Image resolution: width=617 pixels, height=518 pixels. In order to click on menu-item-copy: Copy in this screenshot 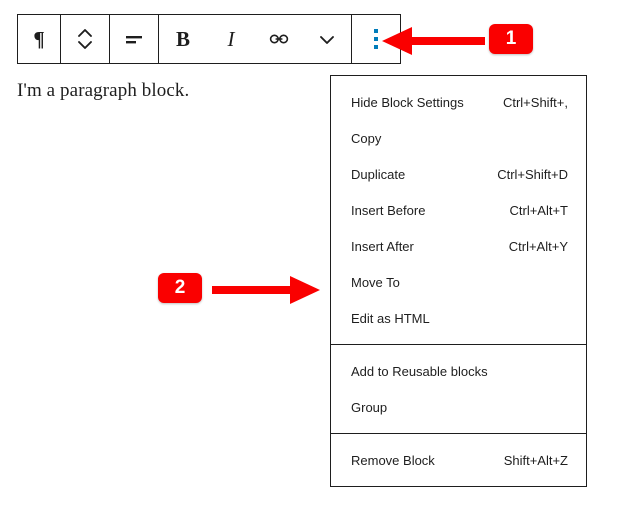, I will do `click(458, 138)`.